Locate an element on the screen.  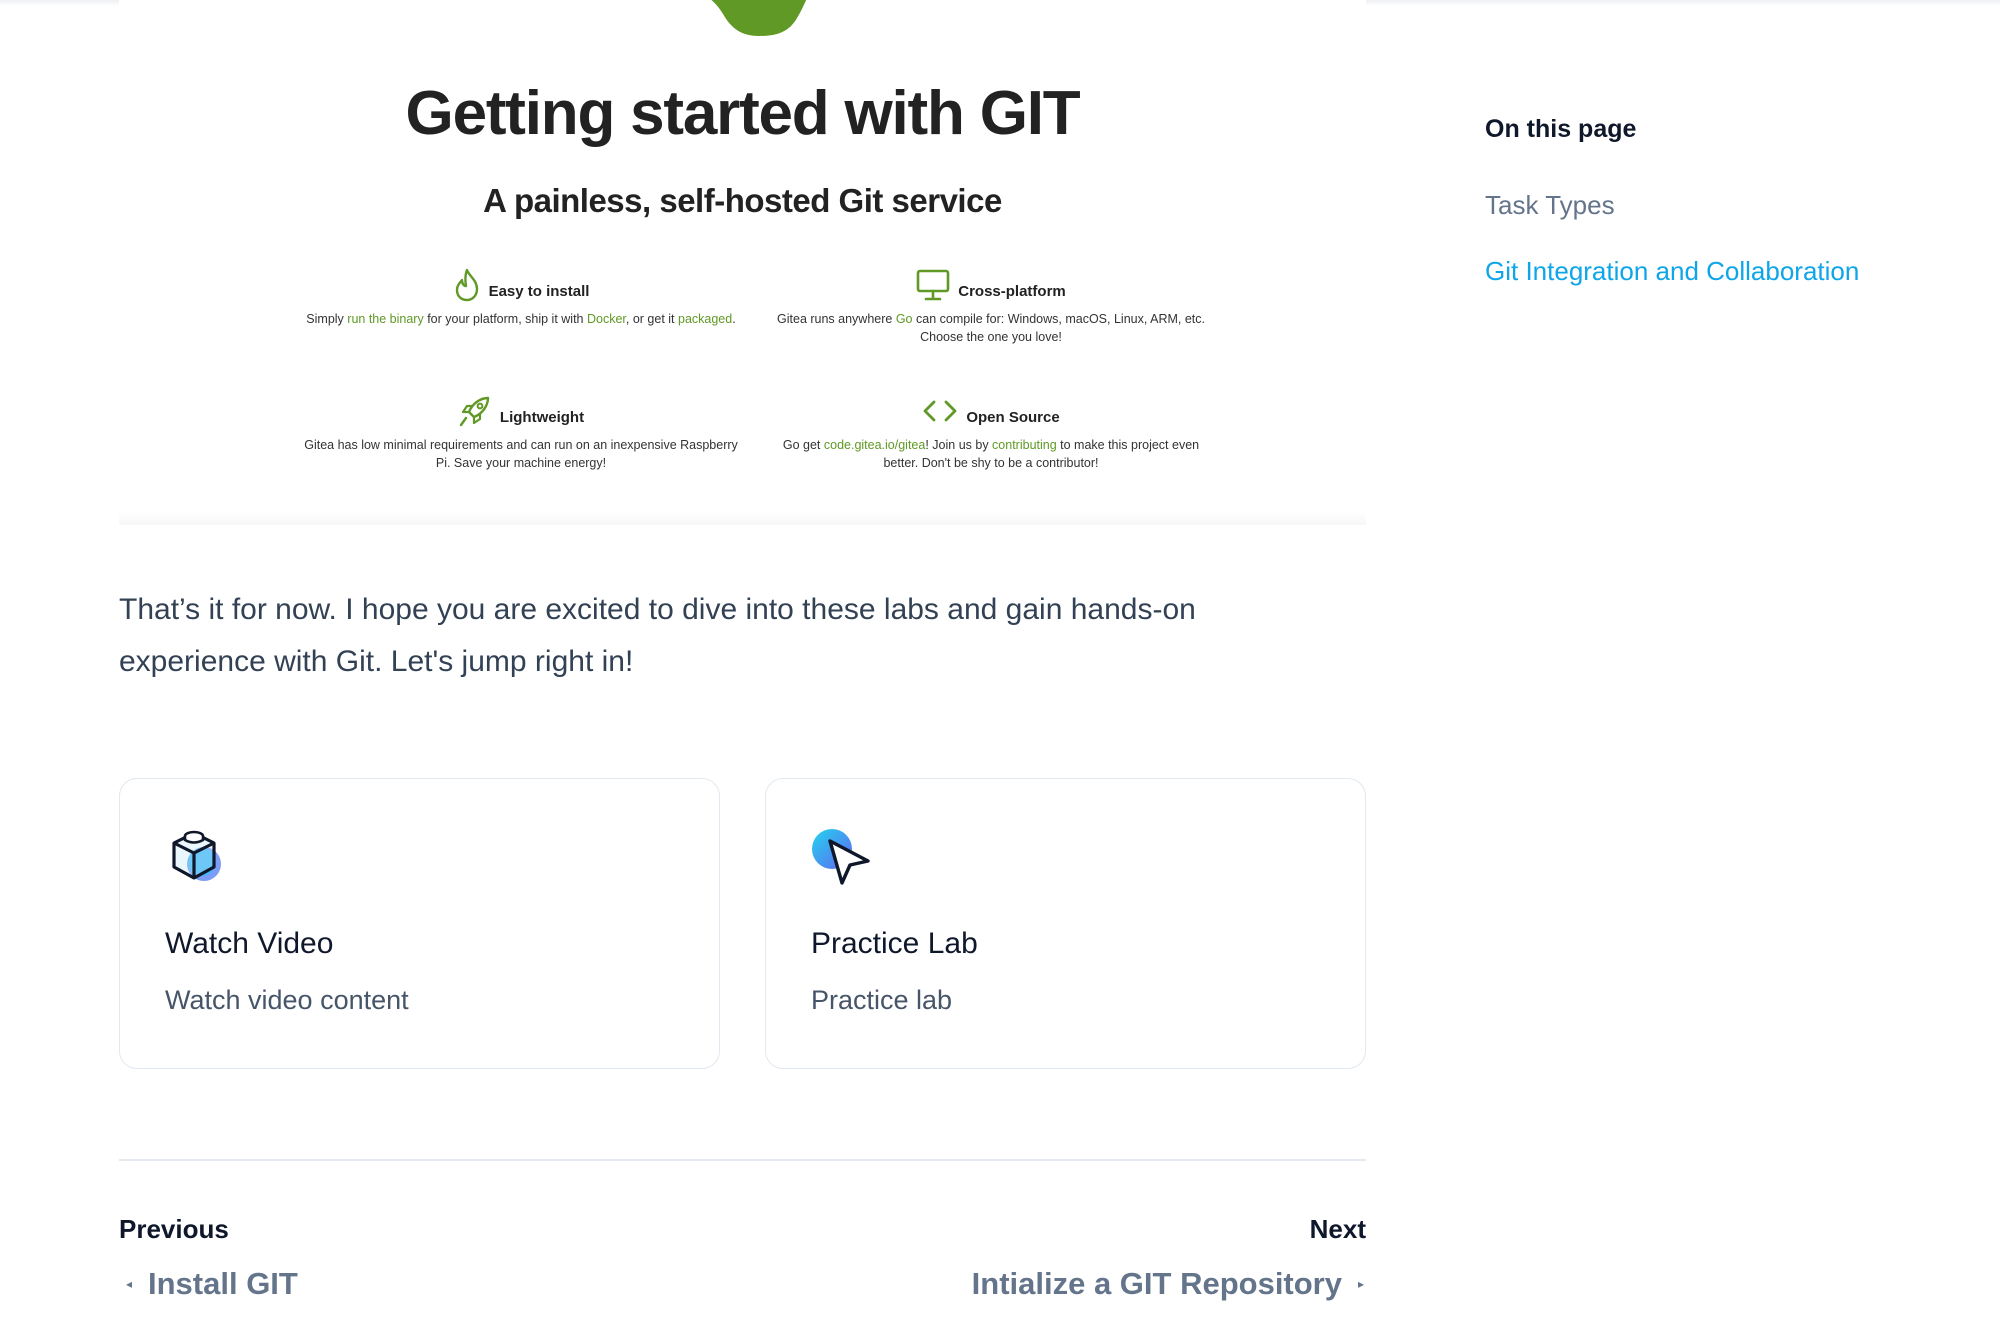
toc-title: On this page is located at coordinates (1561, 129).